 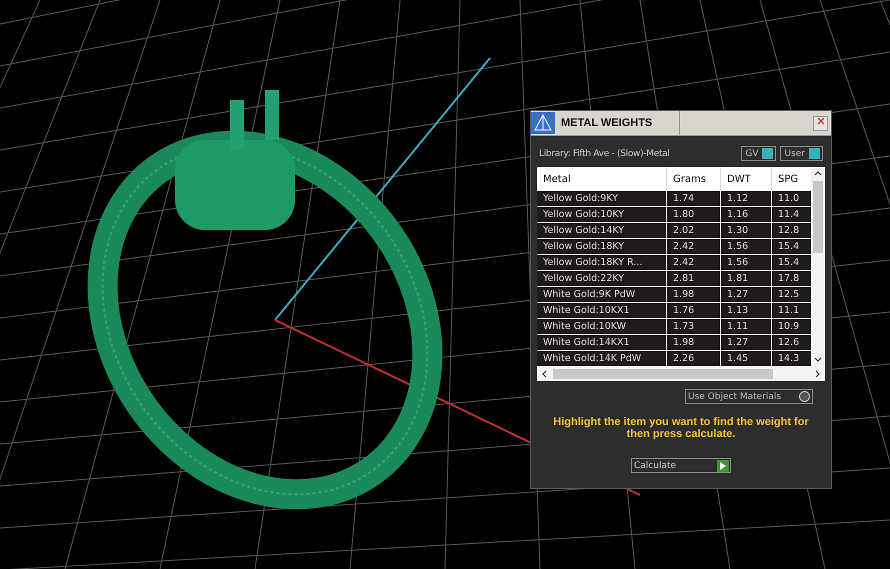 What do you see at coordinates (749, 396) in the screenshot?
I see `use-object-materials-toggle: Use Object Materials` at bounding box center [749, 396].